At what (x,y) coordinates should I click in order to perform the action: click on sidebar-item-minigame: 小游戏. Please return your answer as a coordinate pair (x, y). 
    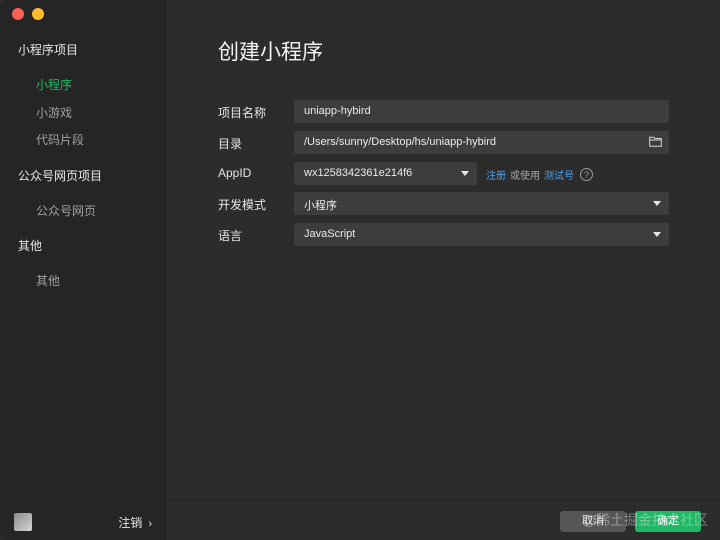
    Looking at the image, I should click on (54, 112).